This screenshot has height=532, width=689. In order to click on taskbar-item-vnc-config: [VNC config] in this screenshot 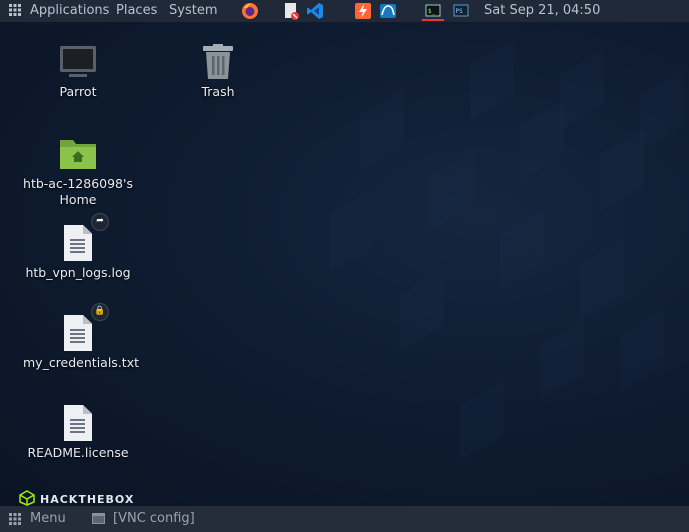, I will do `click(154, 518)`.